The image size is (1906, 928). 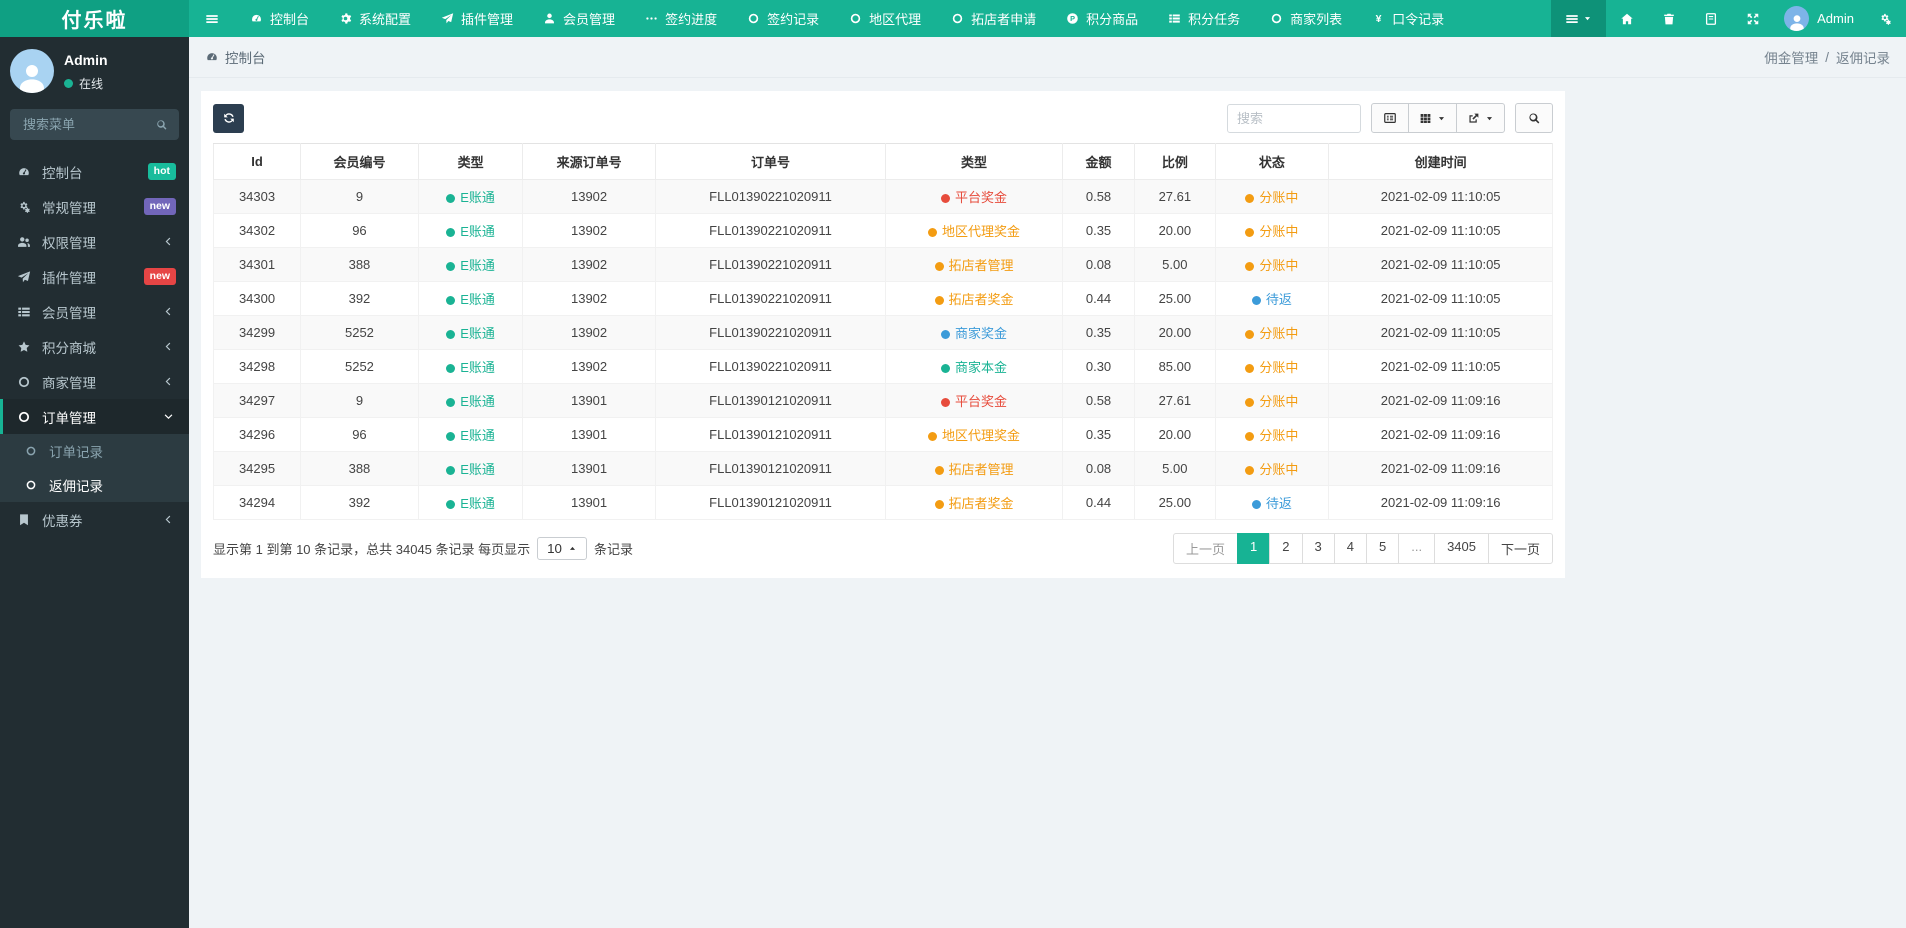 I want to click on page-button-3: 3, so click(x=1318, y=548).